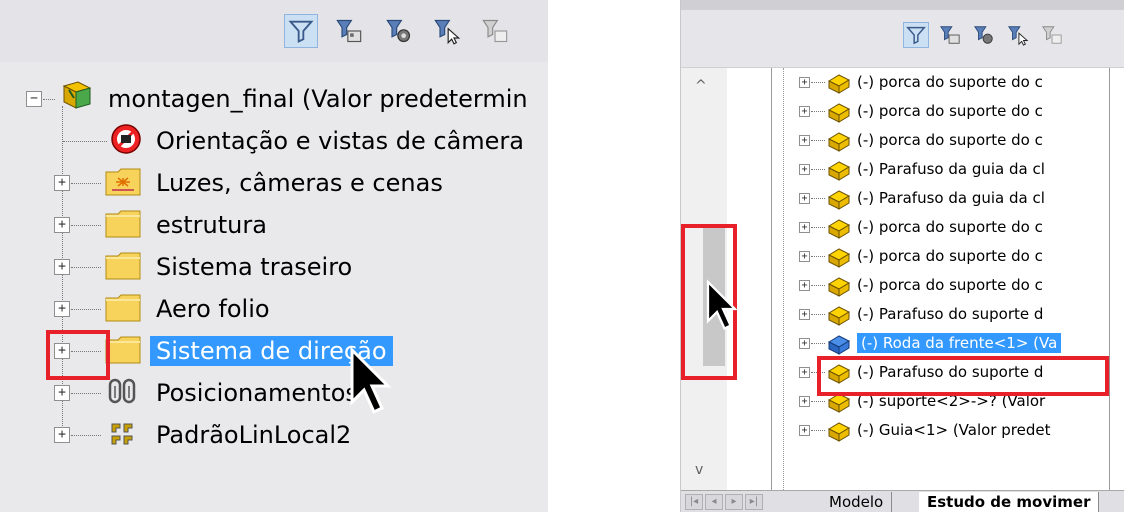 The width and height of the screenshot is (1124, 512). Describe the element at coordinates (34, 99) in the screenshot. I see `collapse-toggle: −` at that location.